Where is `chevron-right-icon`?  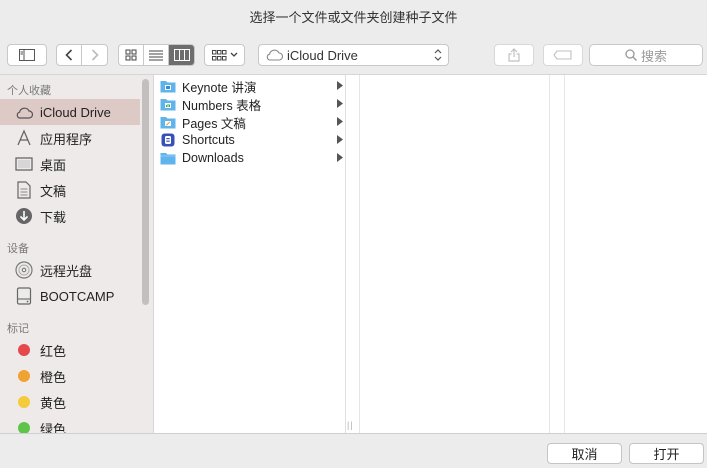 chevron-right-icon is located at coordinates (95, 55).